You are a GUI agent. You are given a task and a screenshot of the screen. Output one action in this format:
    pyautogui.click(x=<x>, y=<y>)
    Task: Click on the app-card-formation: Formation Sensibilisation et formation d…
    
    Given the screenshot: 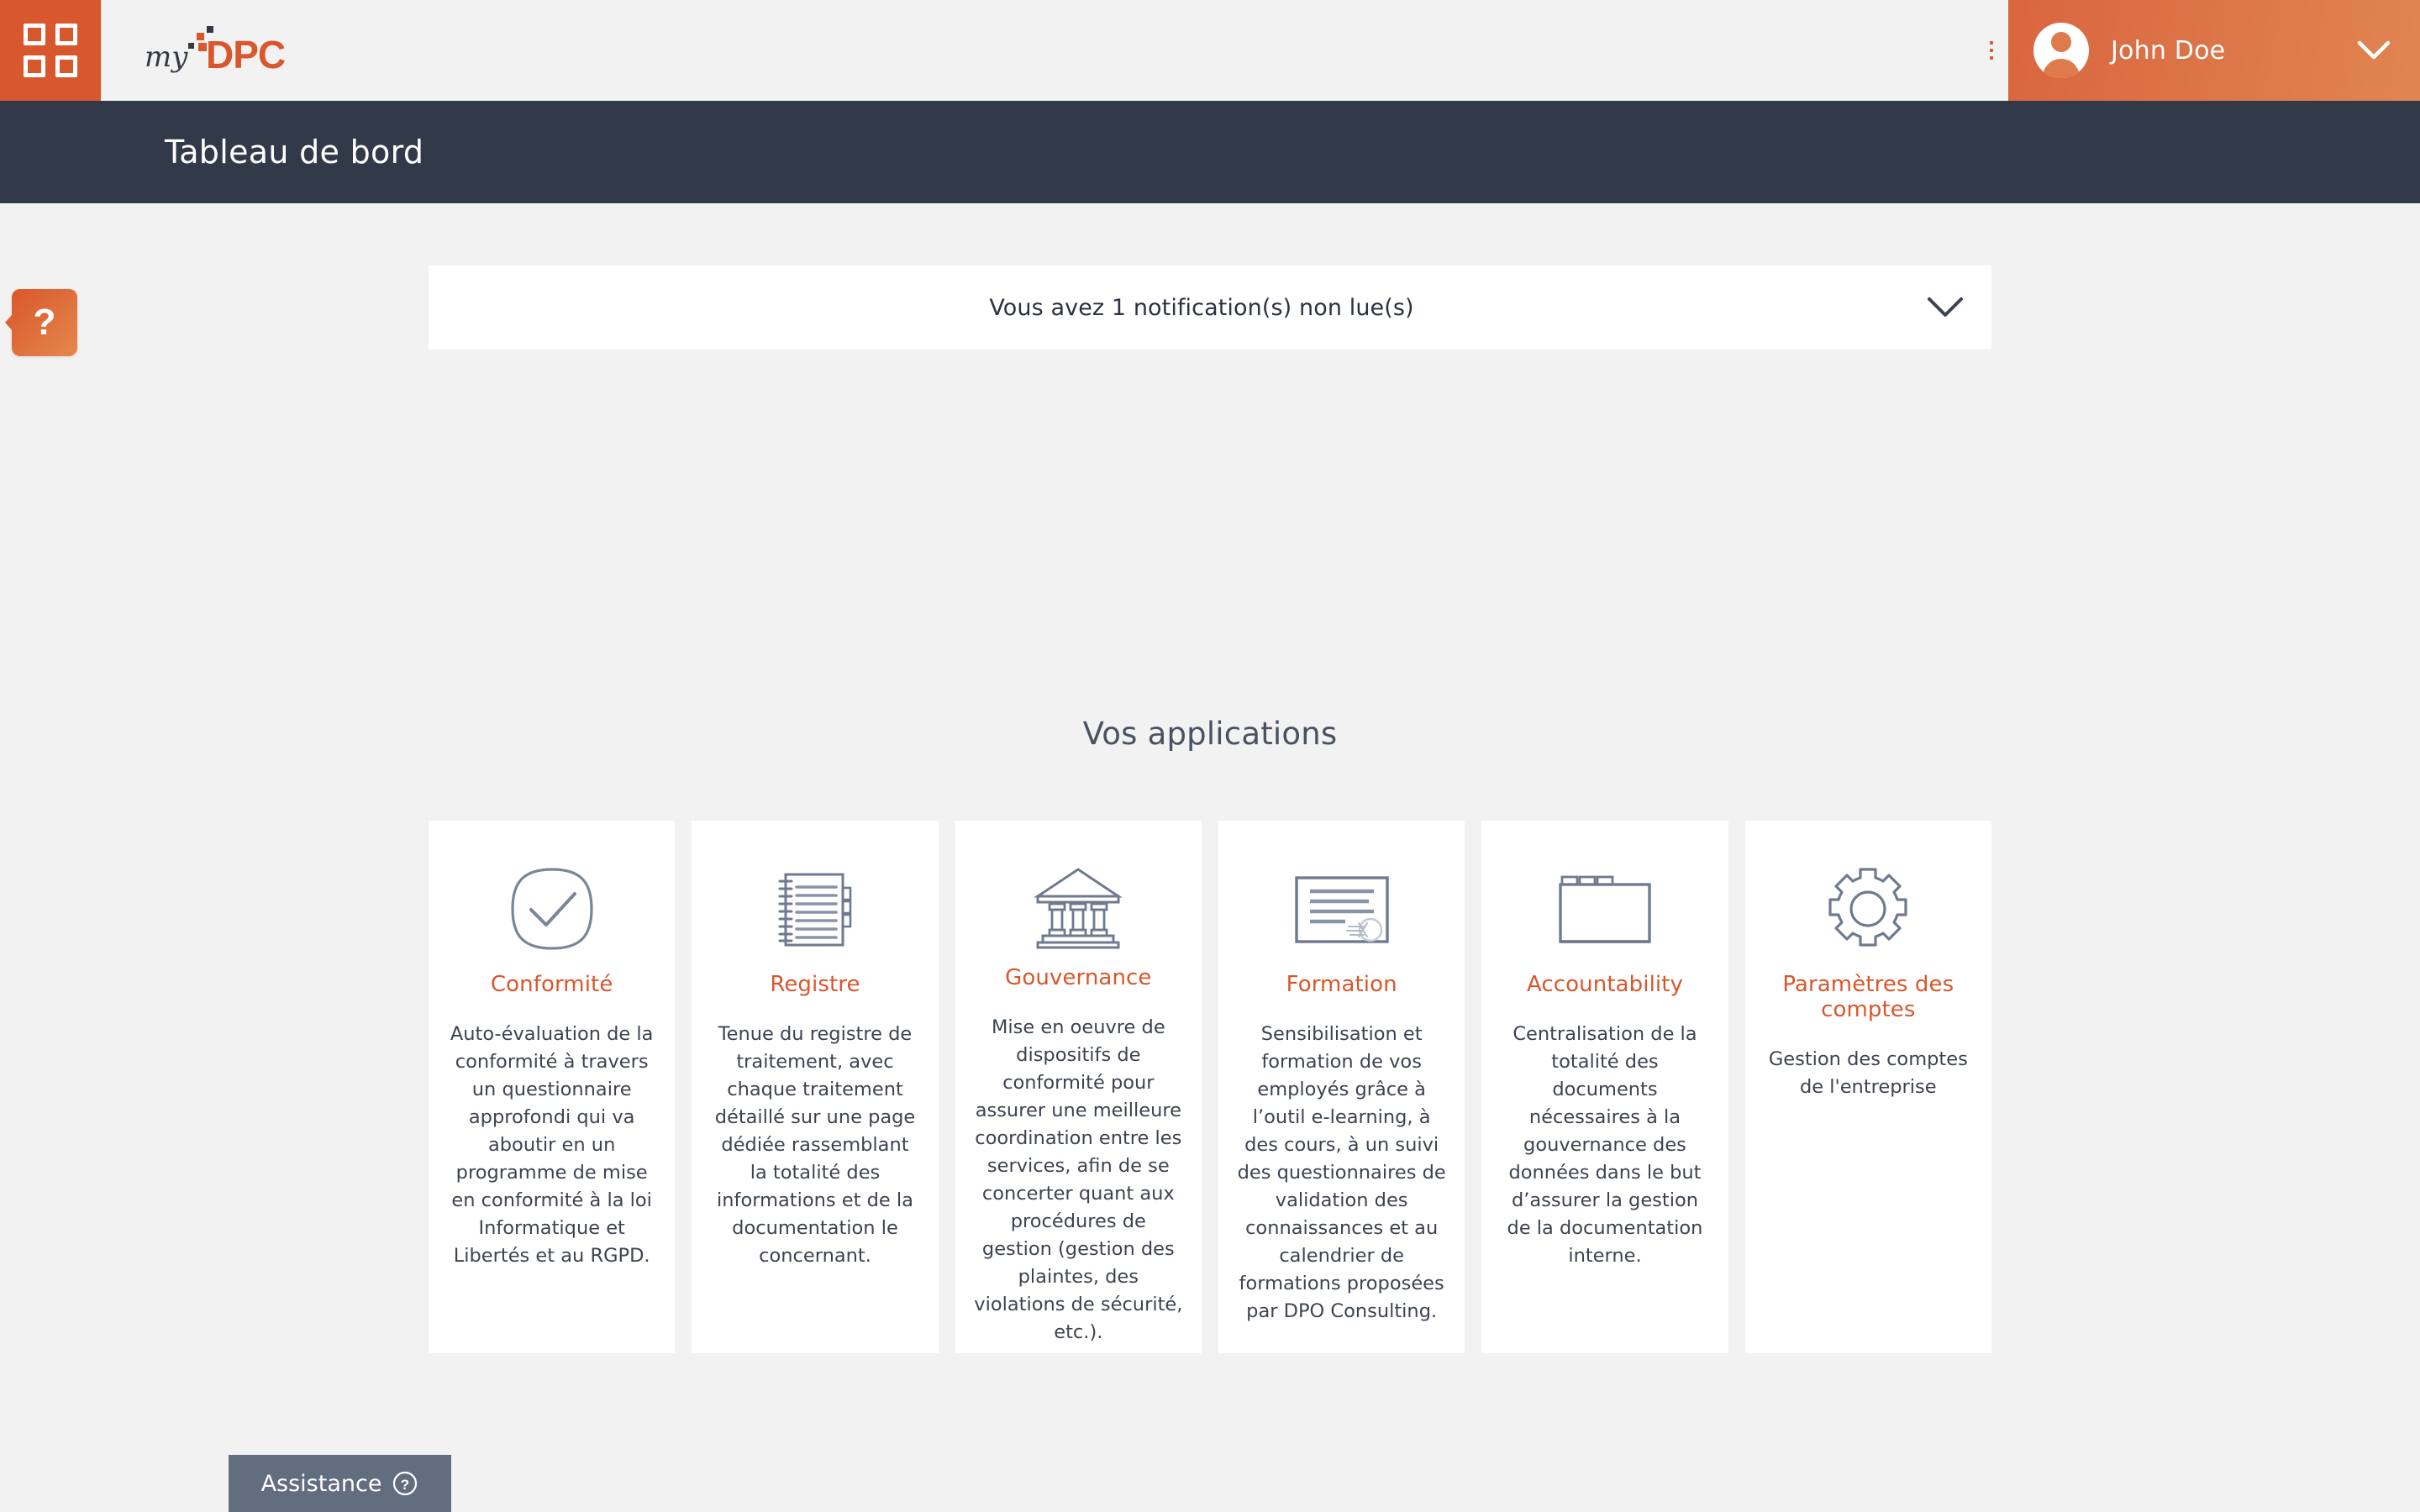 What is the action you would take?
    pyautogui.click(x=1342, y=1087)
    